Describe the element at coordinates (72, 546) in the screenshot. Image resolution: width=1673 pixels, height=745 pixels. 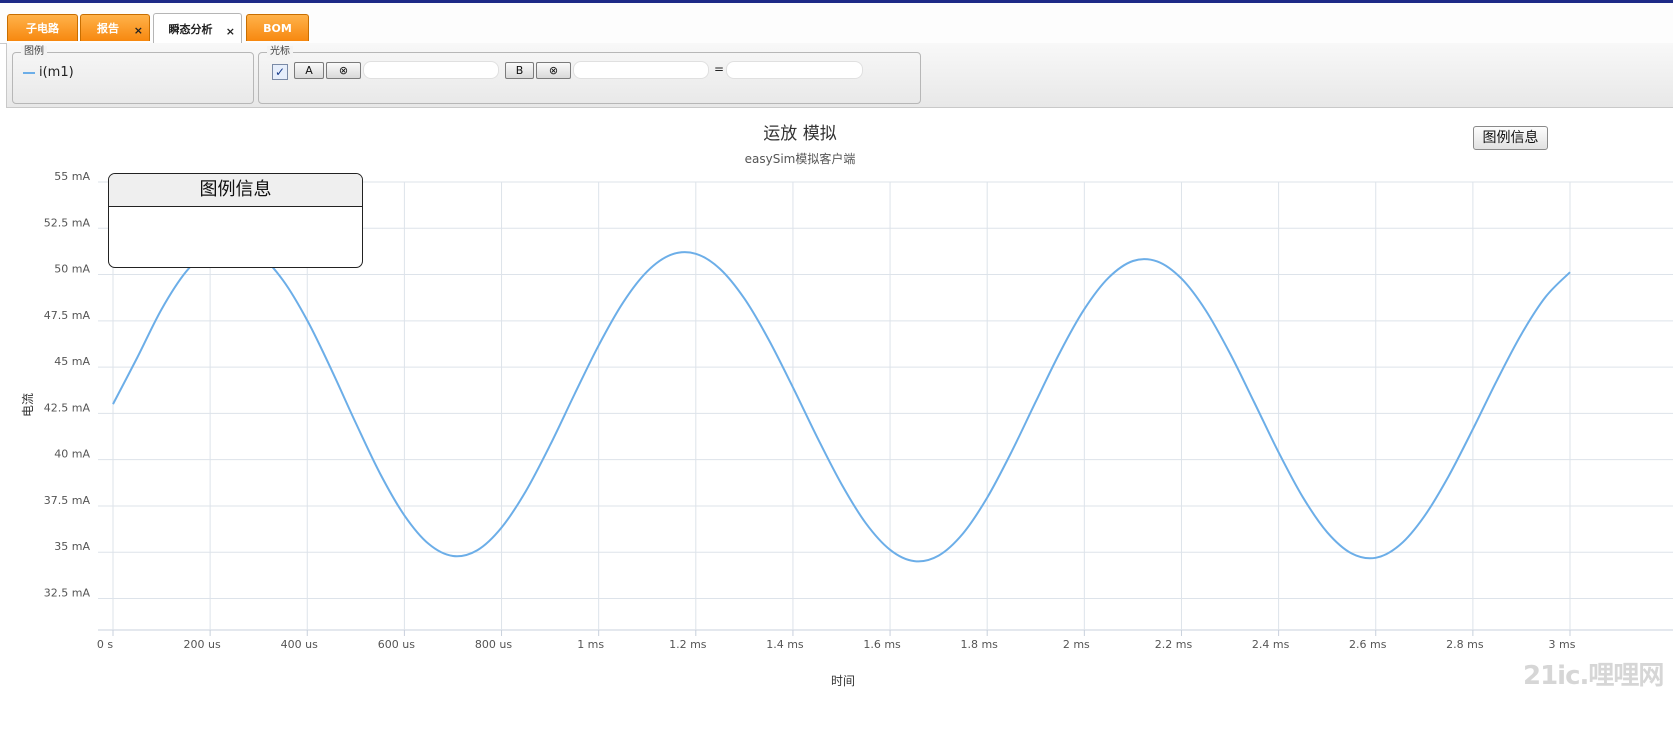
I see `y-tick-label: 35 mA` at that location.